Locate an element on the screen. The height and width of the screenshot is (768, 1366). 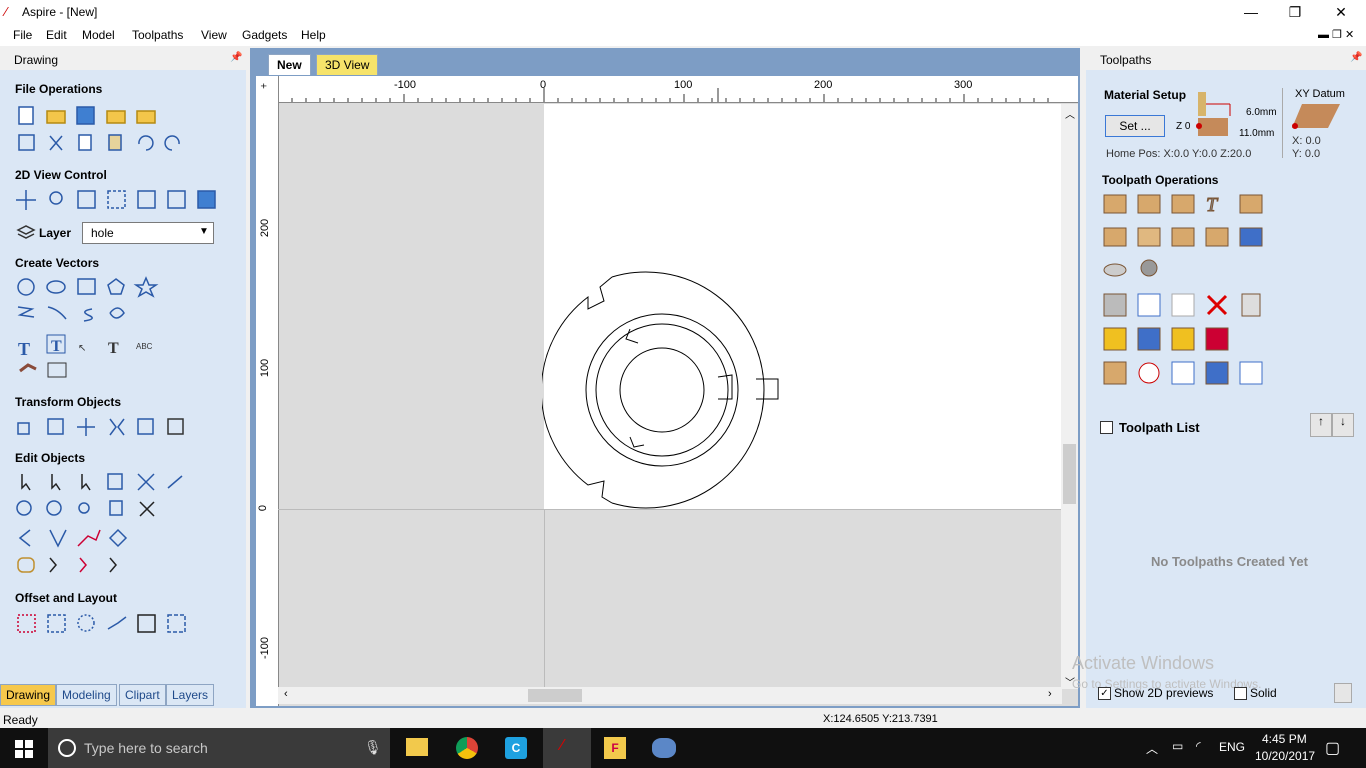
copy-icon is located at coordinates (85, 142).